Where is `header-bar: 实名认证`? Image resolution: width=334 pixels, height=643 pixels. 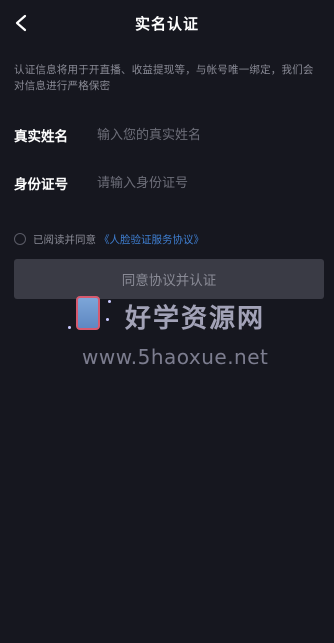
header-bar: 实名认证 is located at coordinates (167, 24).